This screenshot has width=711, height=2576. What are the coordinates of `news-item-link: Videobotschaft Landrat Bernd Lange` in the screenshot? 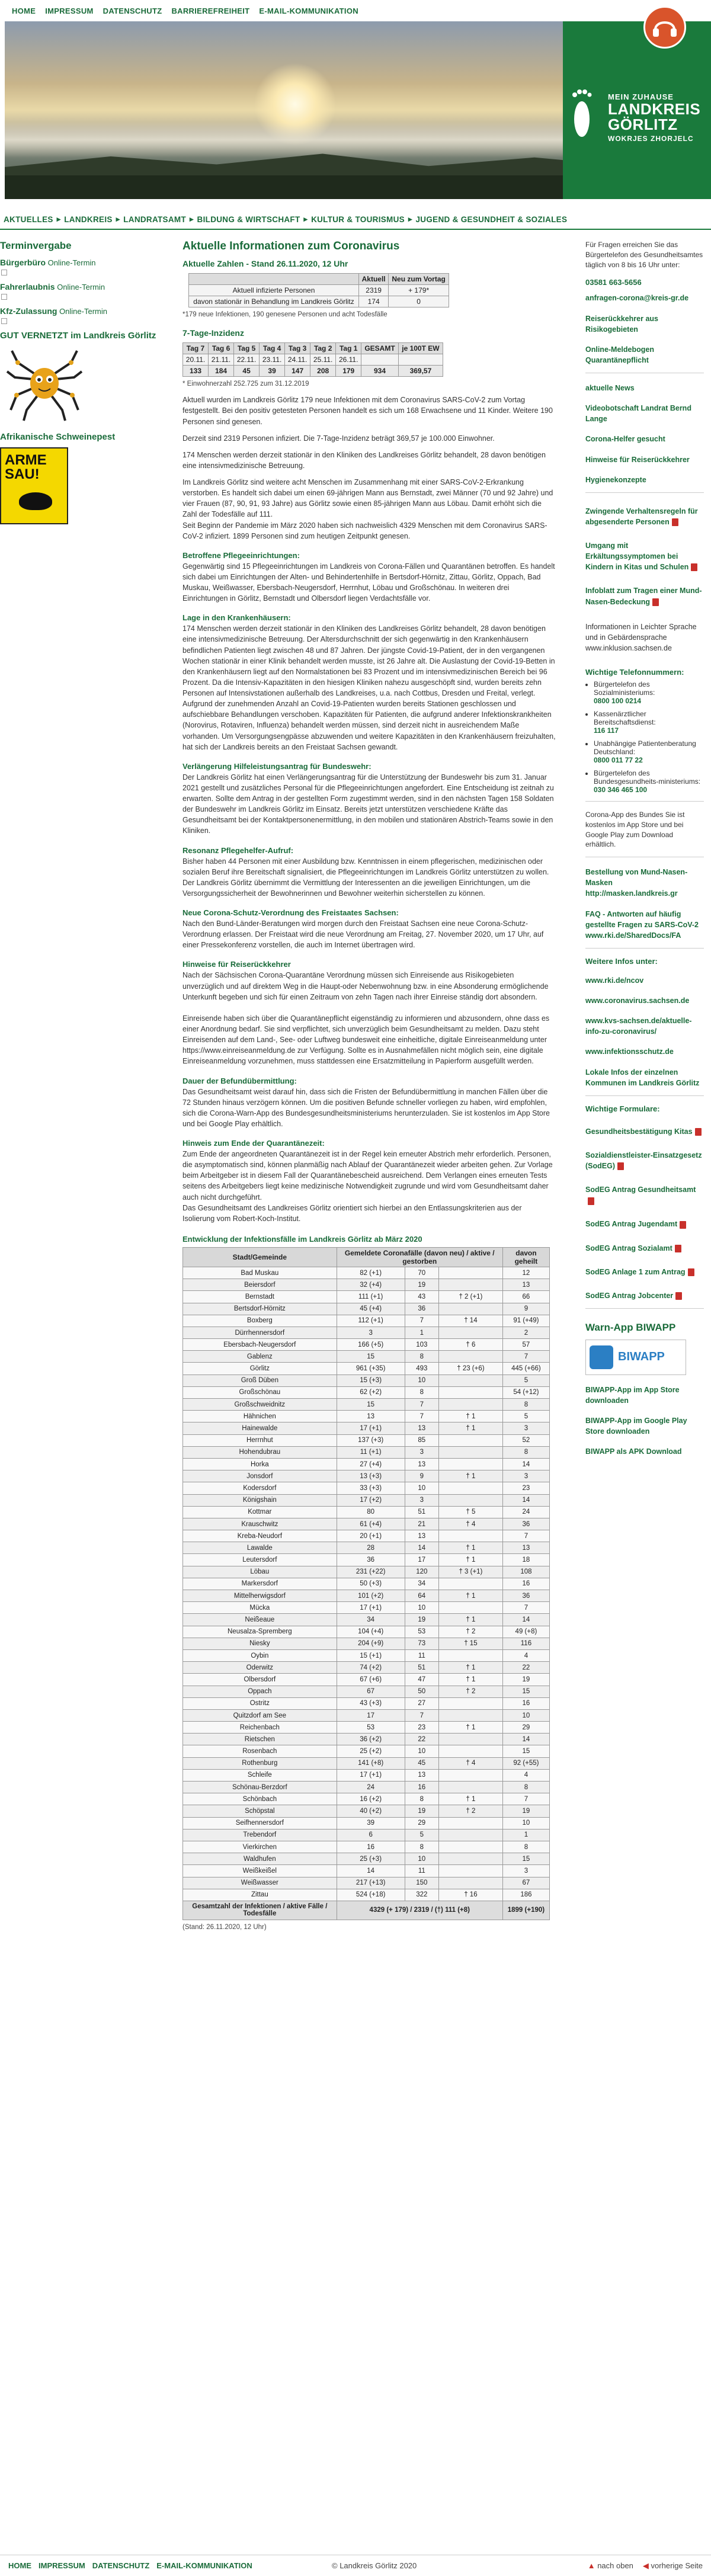 It's located at (645, 414).